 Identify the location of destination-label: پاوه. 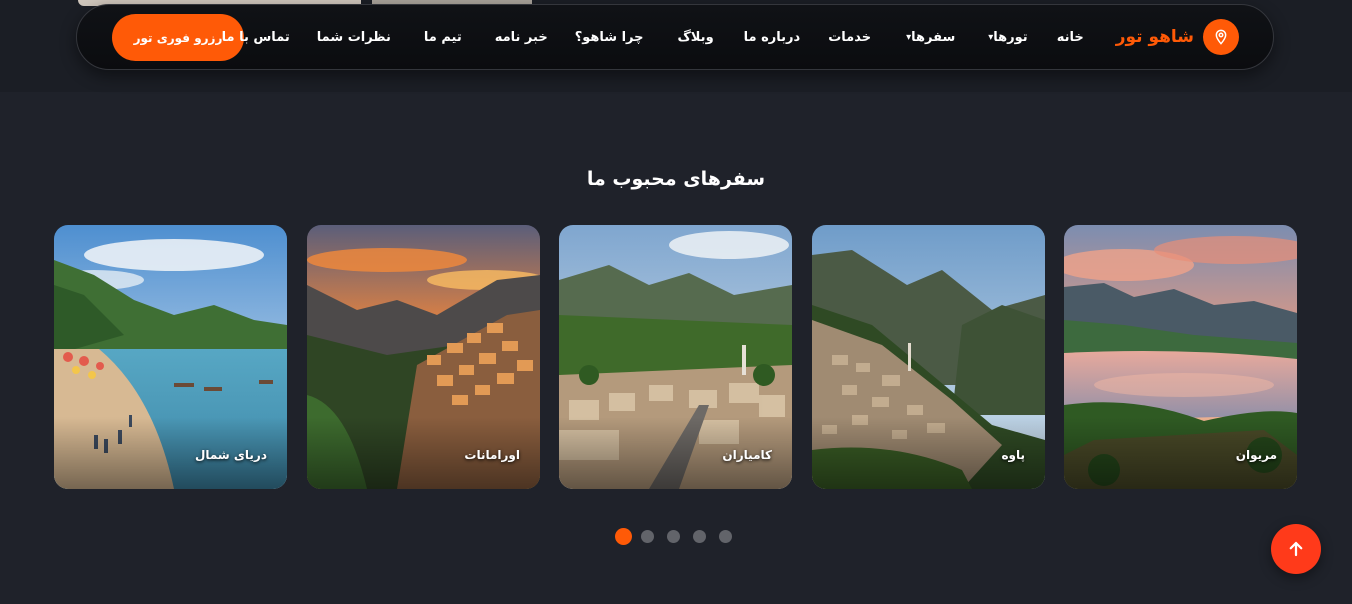
(1013, 455).